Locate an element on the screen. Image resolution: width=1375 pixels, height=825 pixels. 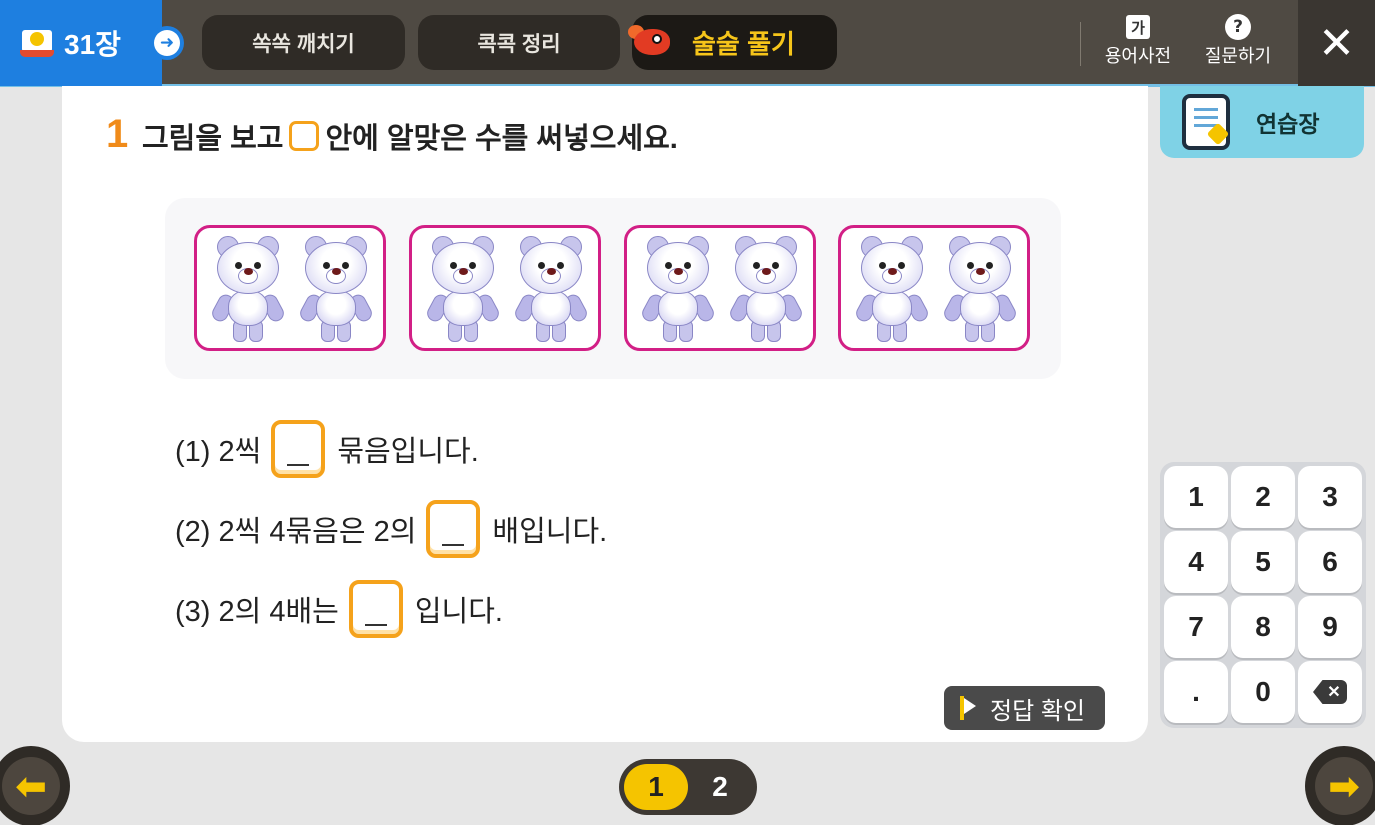
keypad-key-backspace: ✕ is located at coordinates (1330, 692).